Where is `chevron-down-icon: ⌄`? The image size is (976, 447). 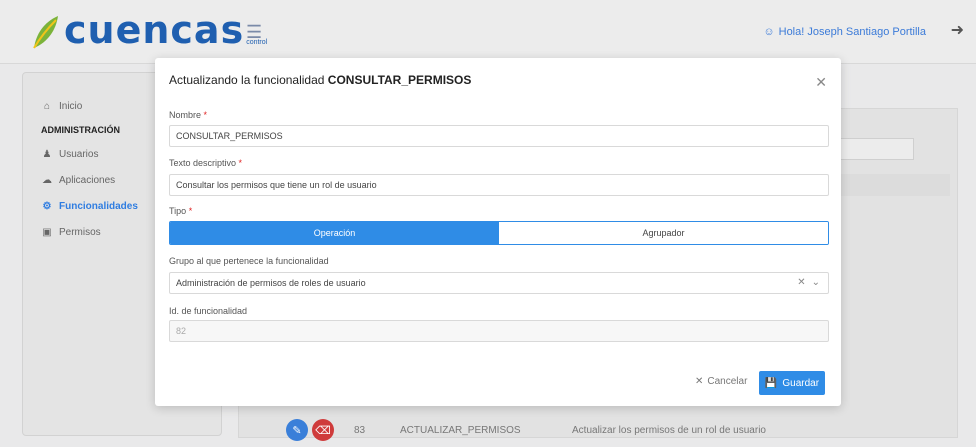
chevron-down-icon: ⌄ is located at coordinates (816, 282).